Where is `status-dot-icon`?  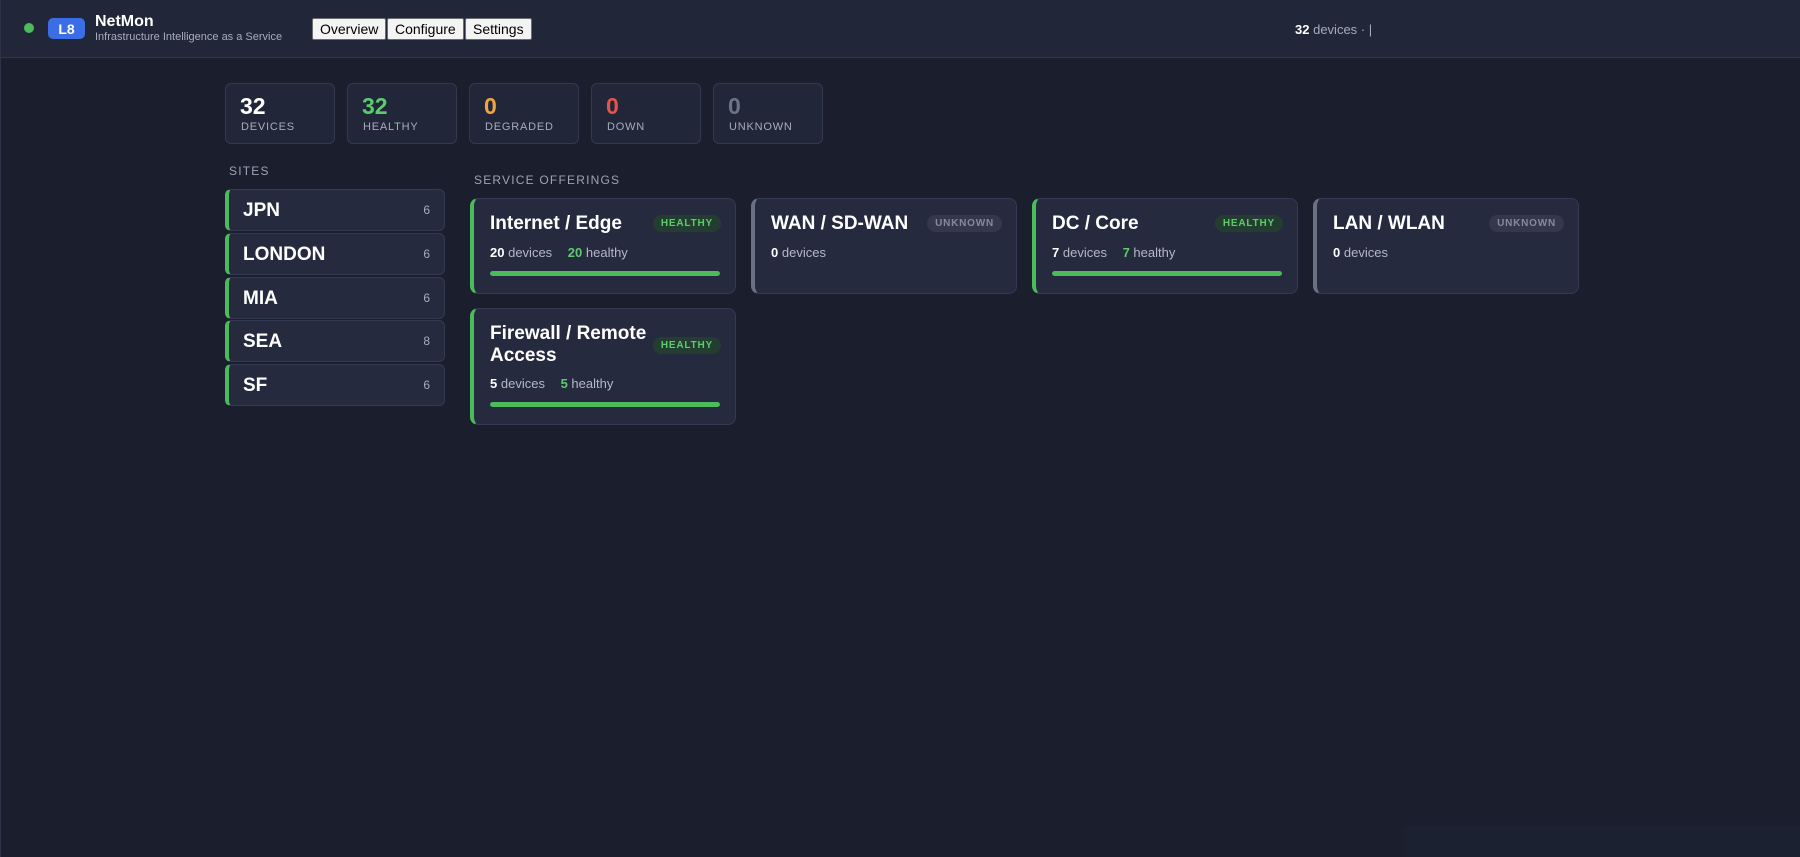
status-dot-icon is located at coordinates (29, 28).